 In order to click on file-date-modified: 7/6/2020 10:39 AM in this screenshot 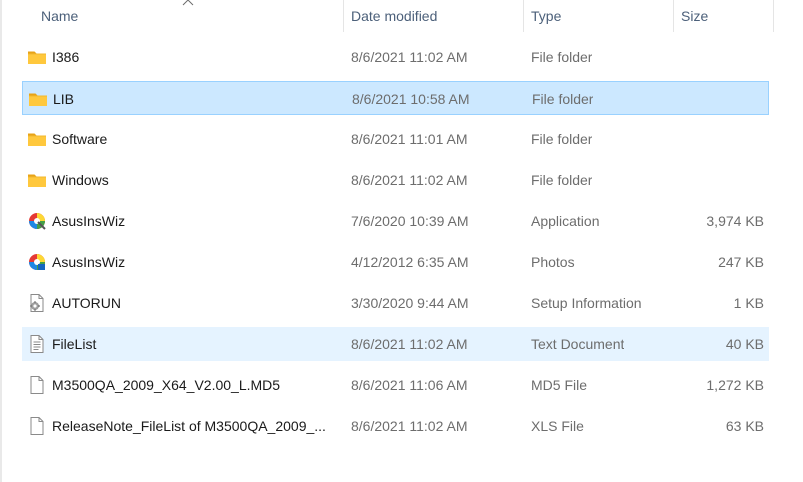, I will do `click(410, 221)`.